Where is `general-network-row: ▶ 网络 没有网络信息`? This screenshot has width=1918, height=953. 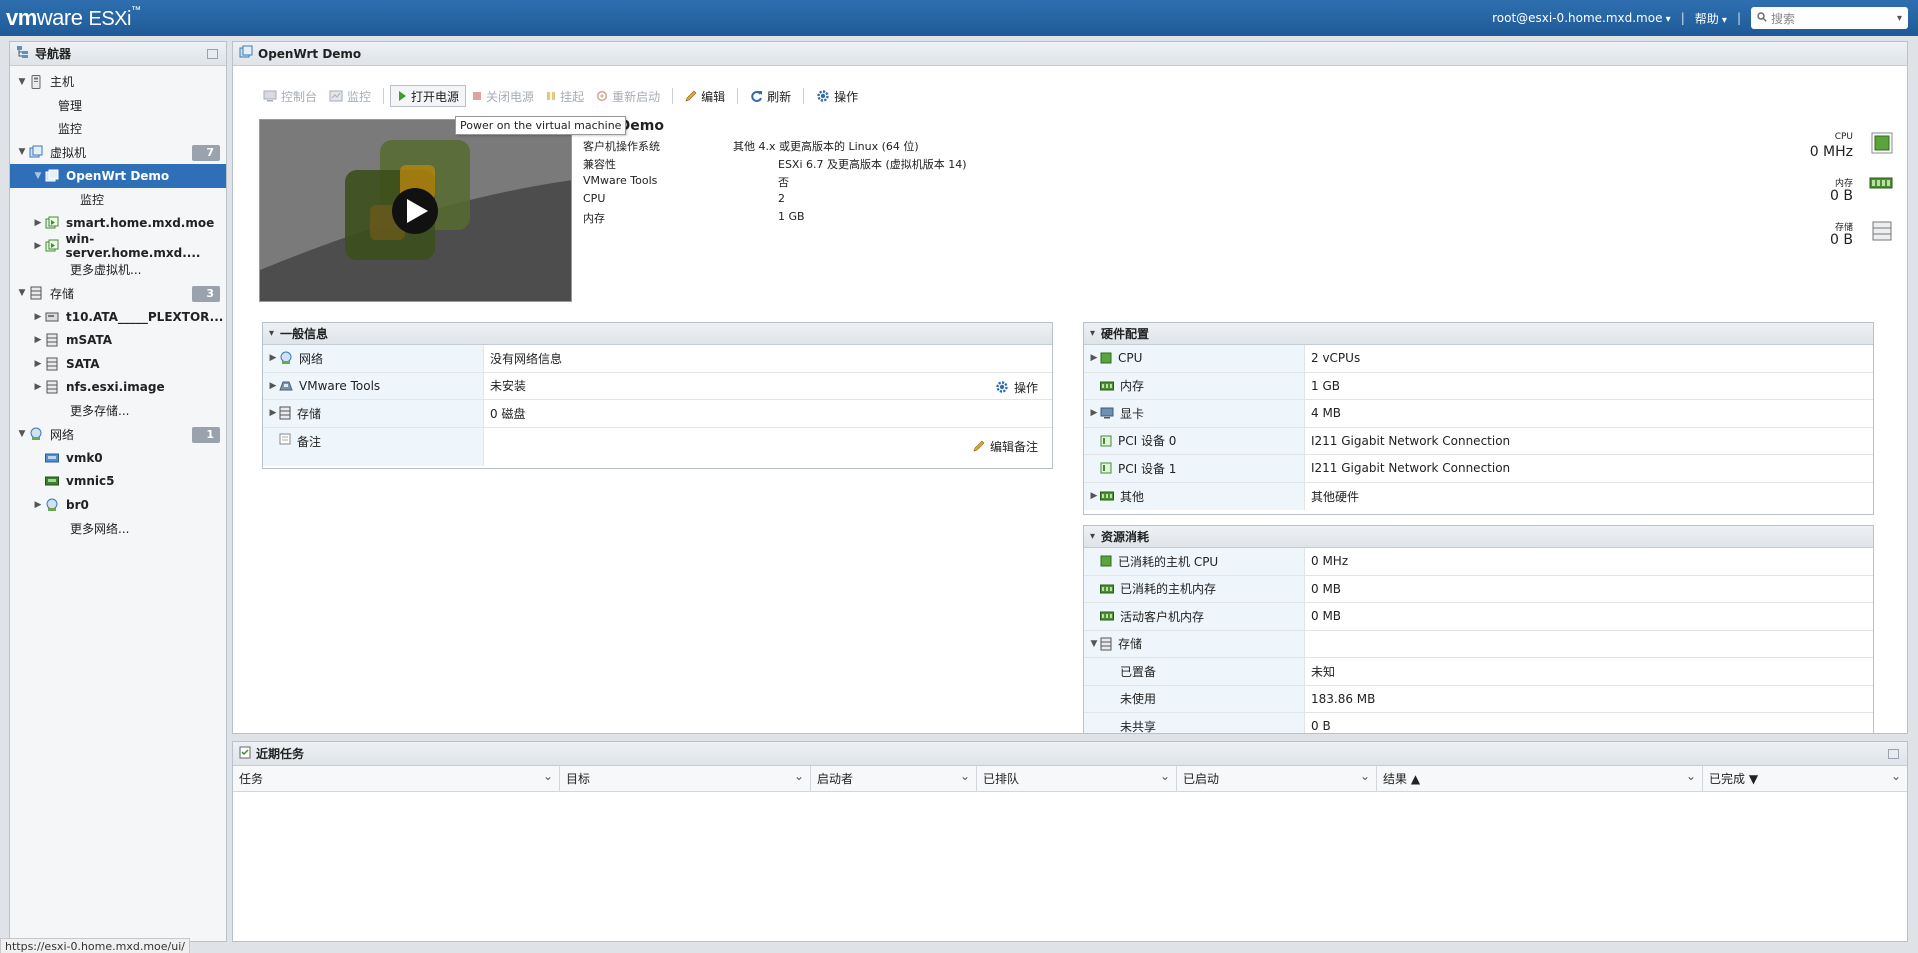
general-network-row: ▶ 网络 没有网络信息 is located at coordinates (657, 359).